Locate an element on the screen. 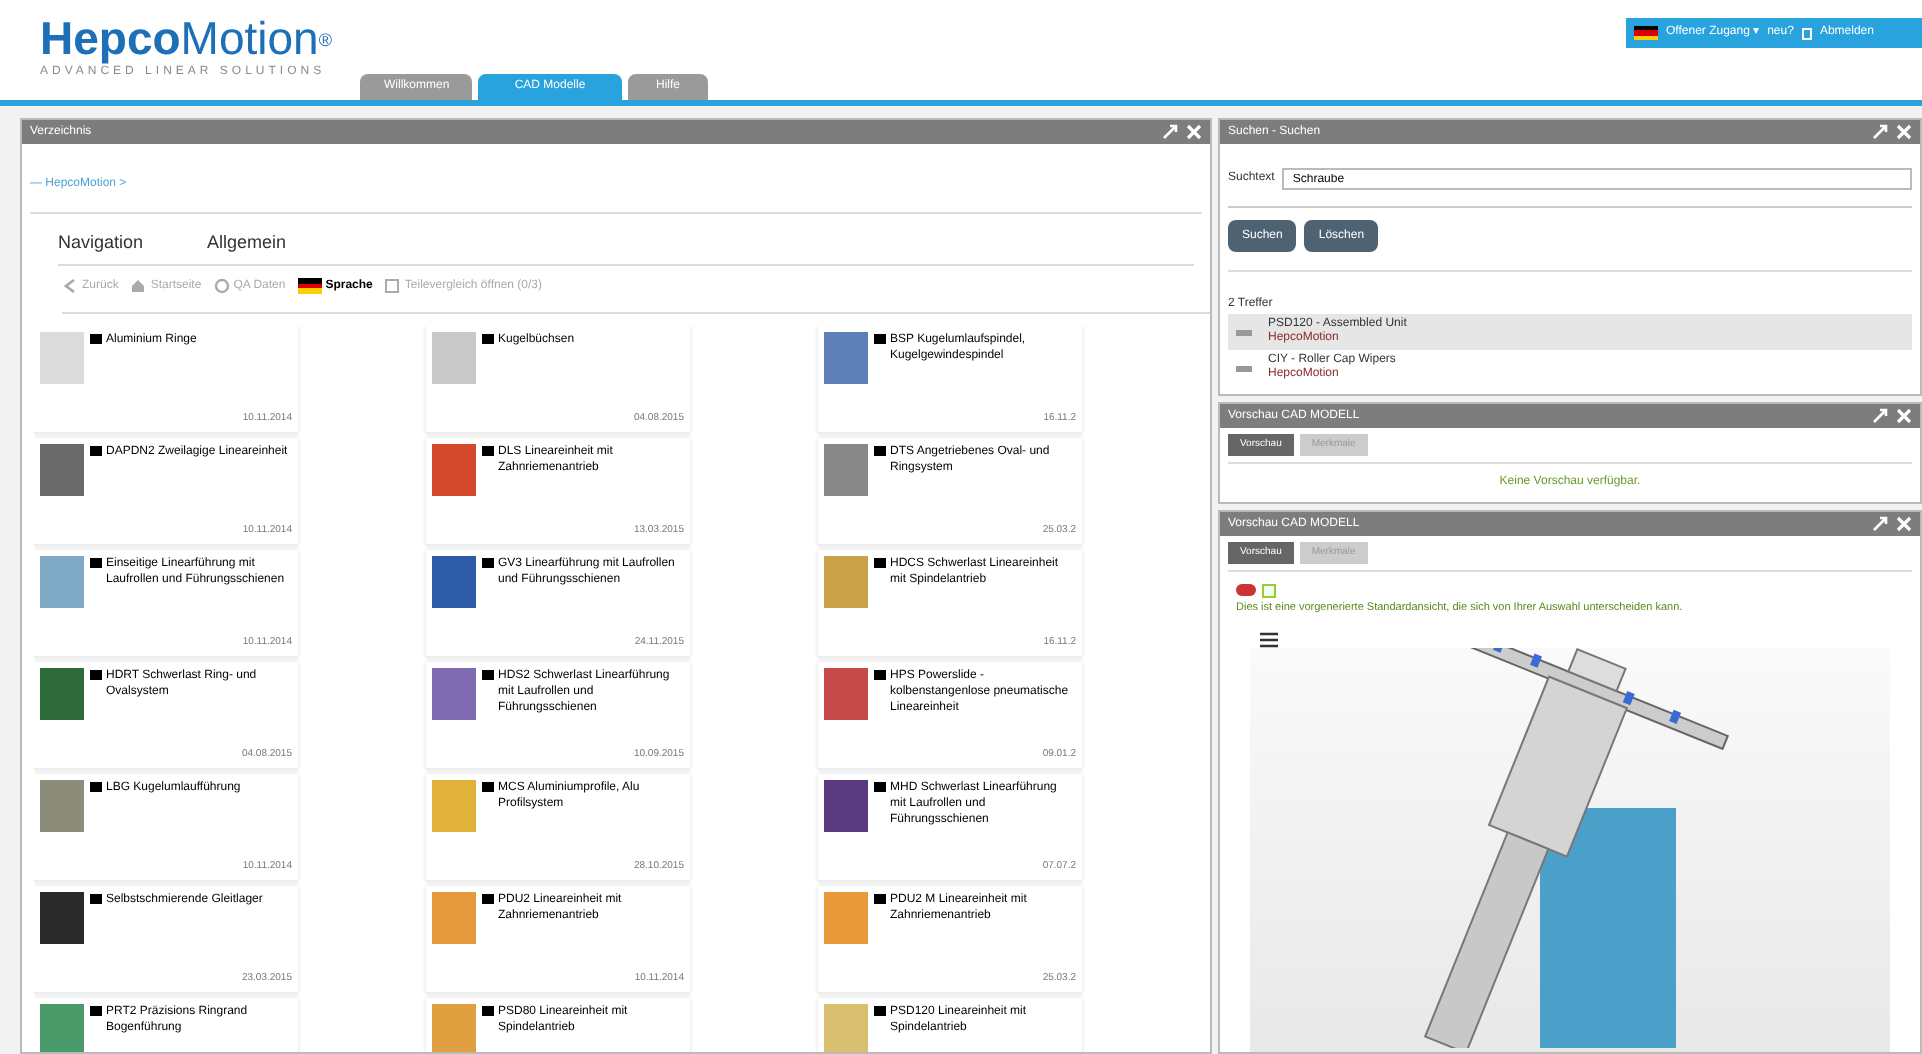  back-icon is located at coordinates (70, 286).